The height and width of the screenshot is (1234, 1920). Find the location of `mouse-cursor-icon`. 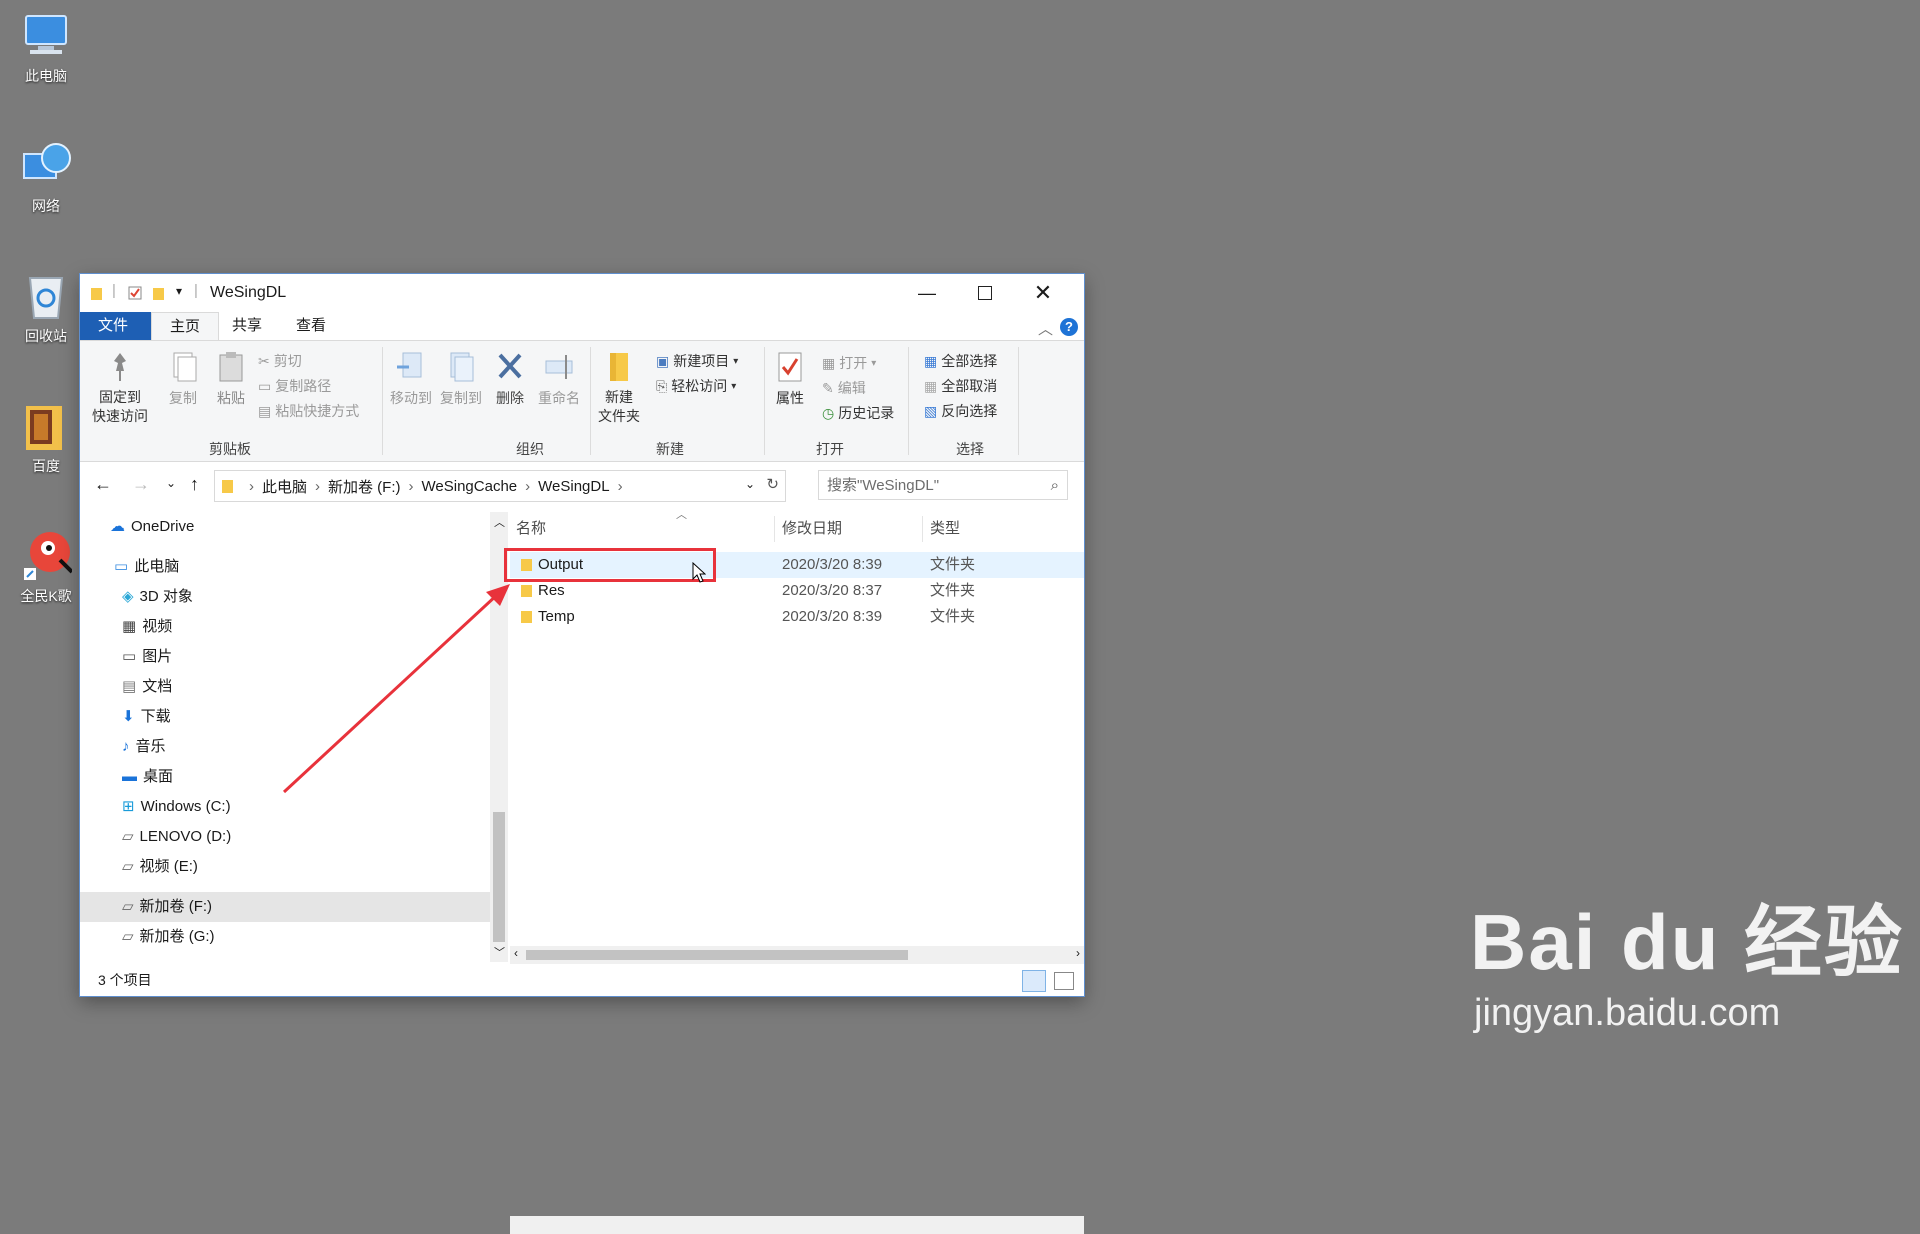

mouse-cursor-icon is located at coordinates (699, 572).